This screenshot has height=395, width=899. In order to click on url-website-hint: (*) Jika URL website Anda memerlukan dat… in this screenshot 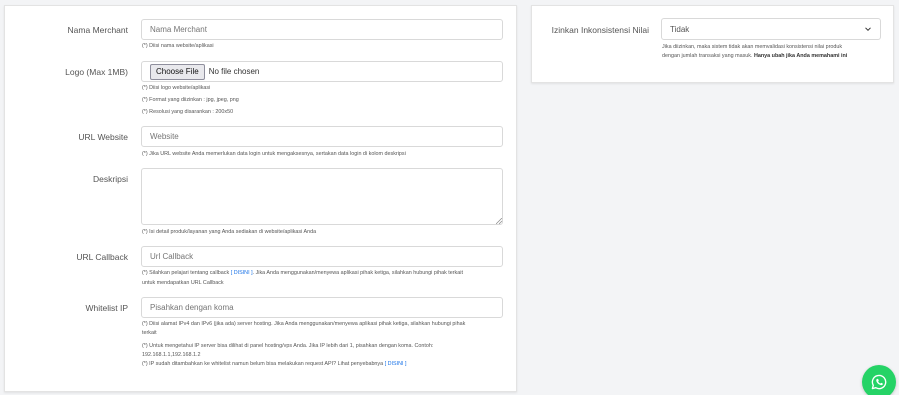, I will do `click(274, 154)`.